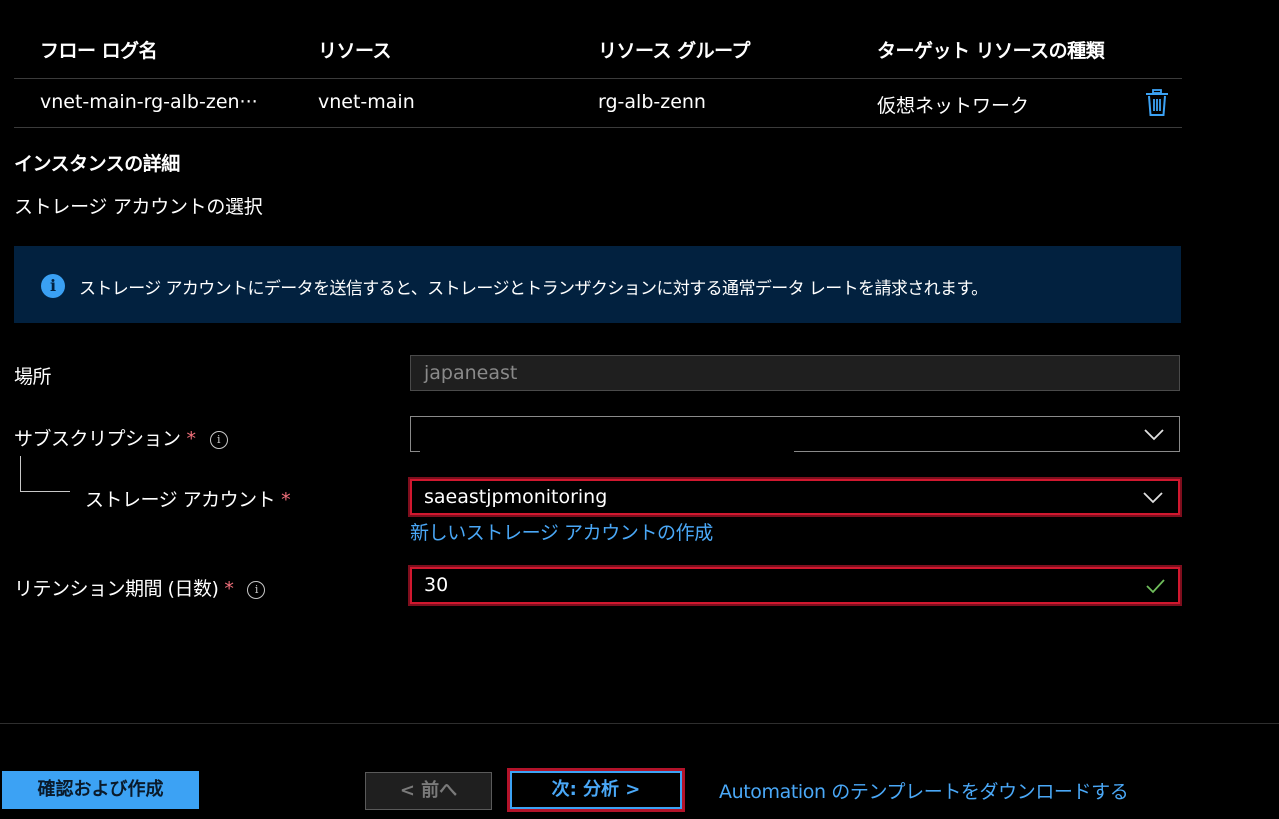 This screenshot has width=1279, height=819. I want to click on info-icon: i, so click(53, 286).